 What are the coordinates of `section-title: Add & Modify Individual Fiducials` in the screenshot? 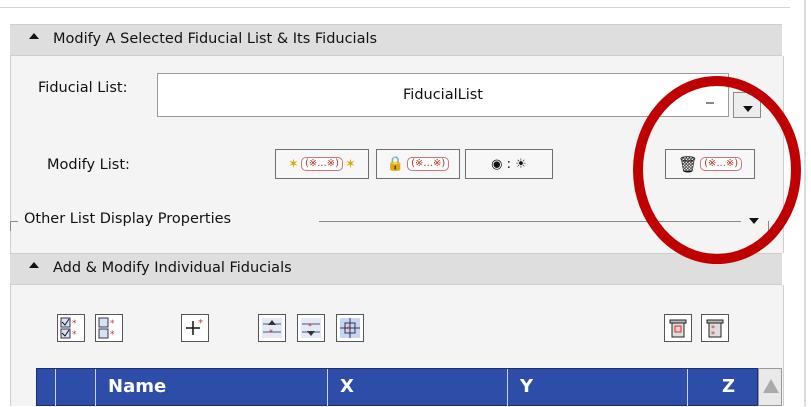 It's located at (172, 268).